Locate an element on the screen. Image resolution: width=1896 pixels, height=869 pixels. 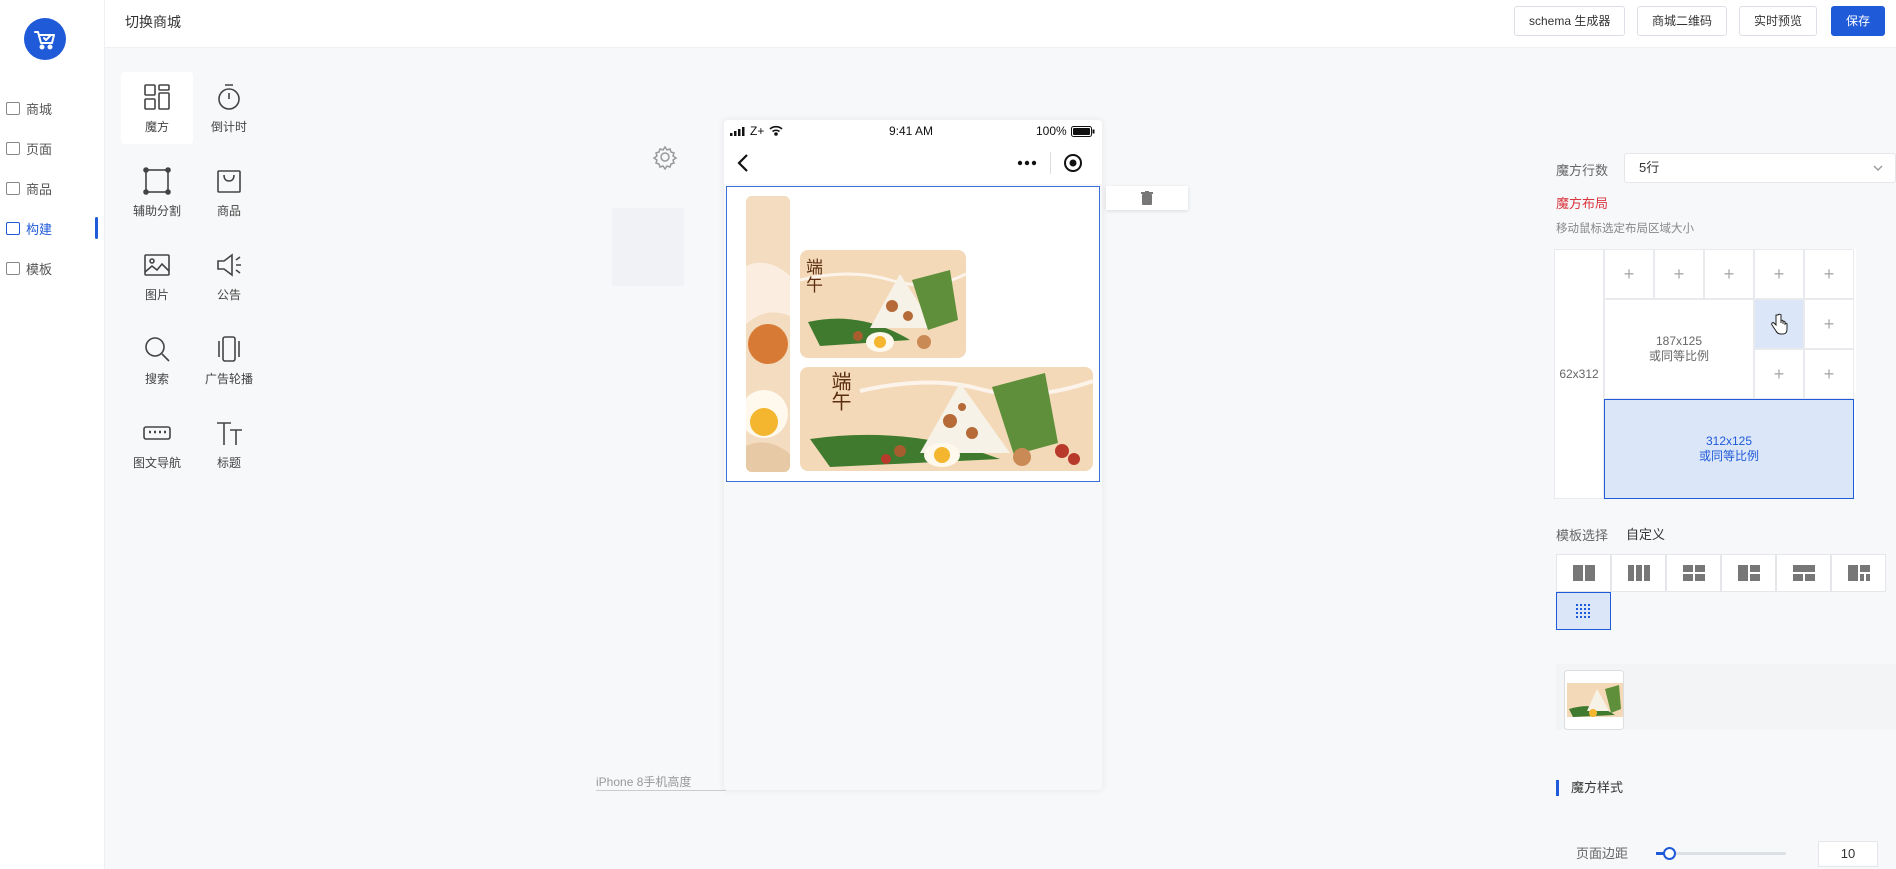
cube-block-left is located at coordinates (768, 334).